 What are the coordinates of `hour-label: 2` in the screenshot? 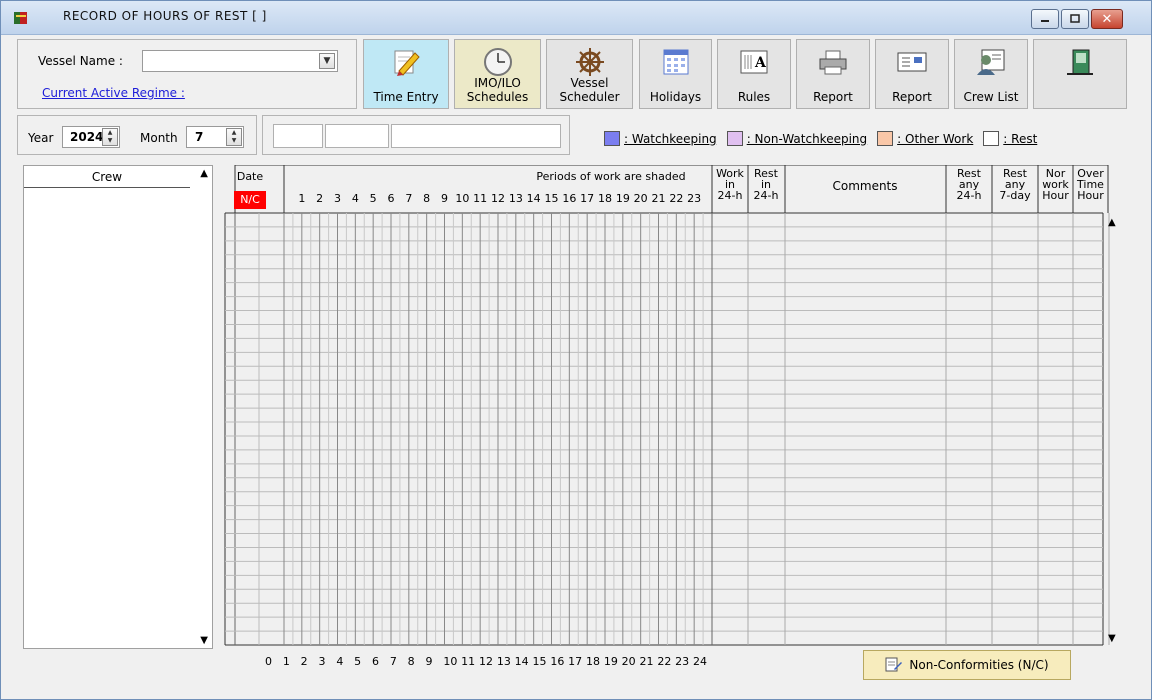 It's located at (320, 198).